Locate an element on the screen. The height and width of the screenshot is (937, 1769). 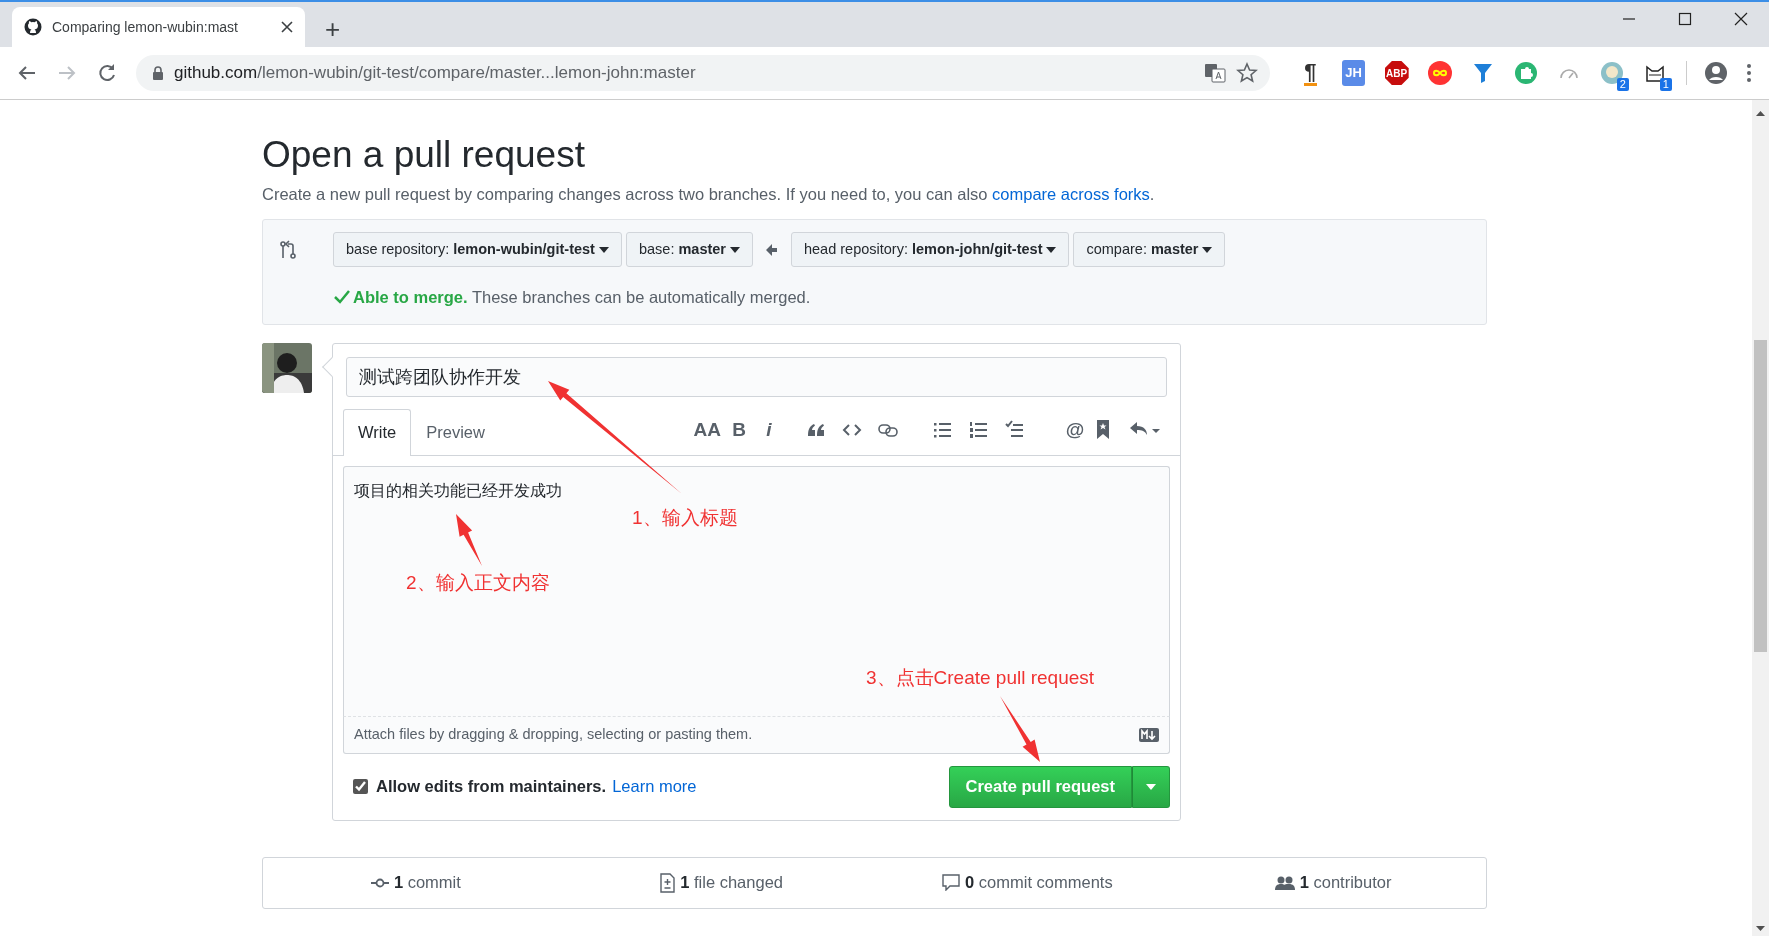
extension-button: 1 is located at coordinates (1655, 73).